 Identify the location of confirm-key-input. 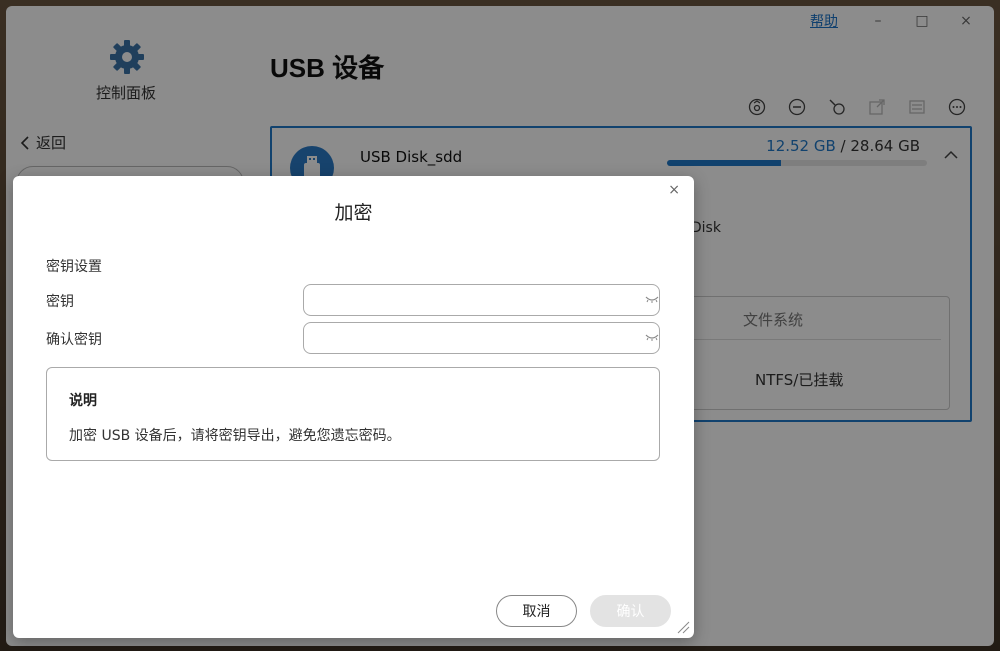
(481, 338).